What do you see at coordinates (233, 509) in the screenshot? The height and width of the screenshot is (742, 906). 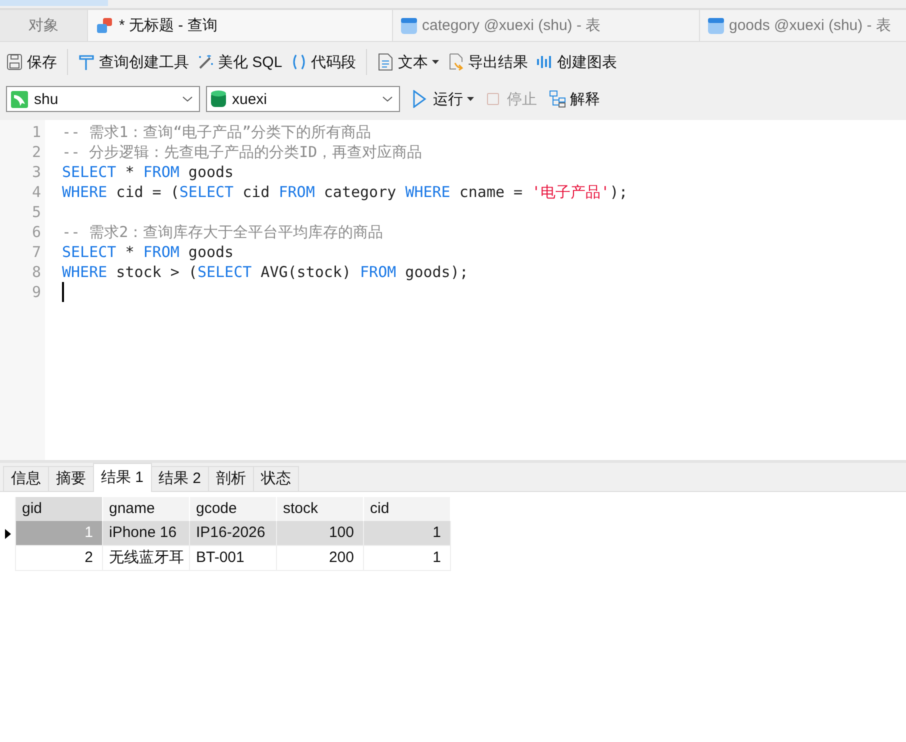 I see `column-header: gcode` at bounding box center [233, 509].